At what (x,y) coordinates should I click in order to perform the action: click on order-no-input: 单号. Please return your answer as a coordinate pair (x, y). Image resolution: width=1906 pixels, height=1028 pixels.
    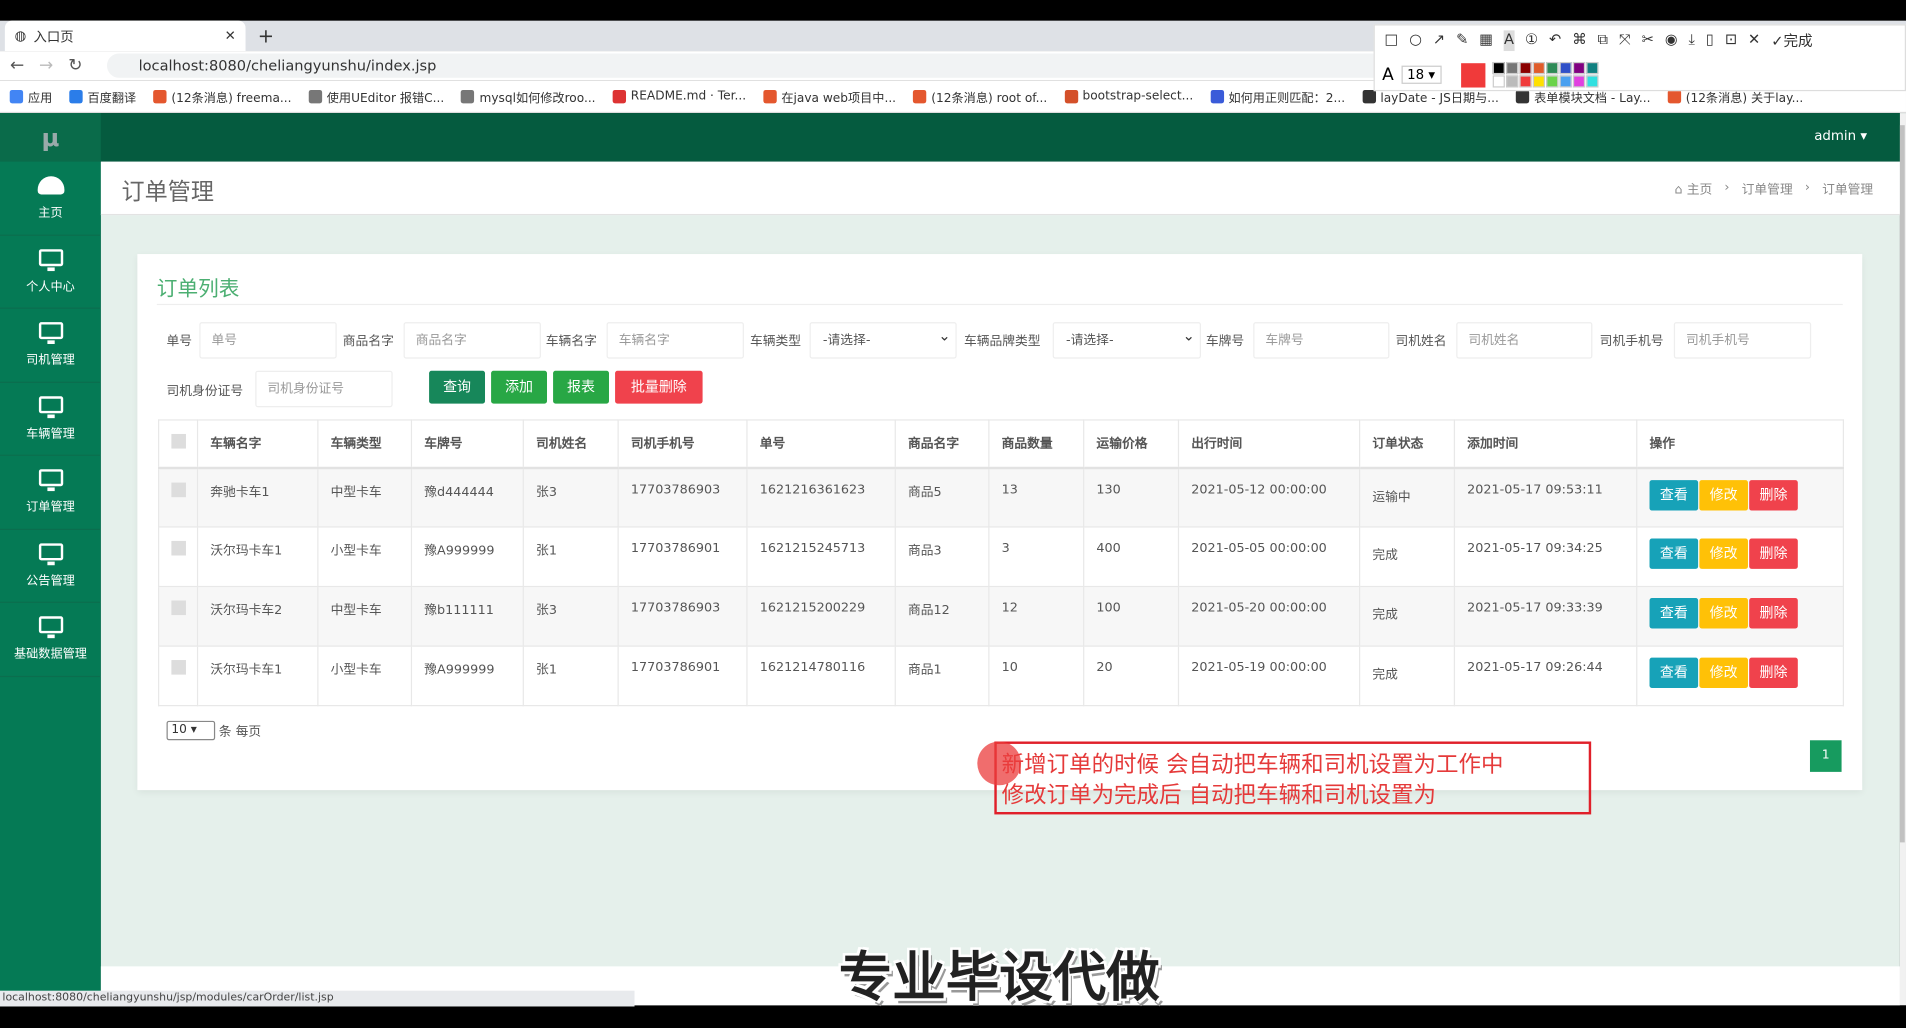
    Looking at the image, I should click on (268, 340).